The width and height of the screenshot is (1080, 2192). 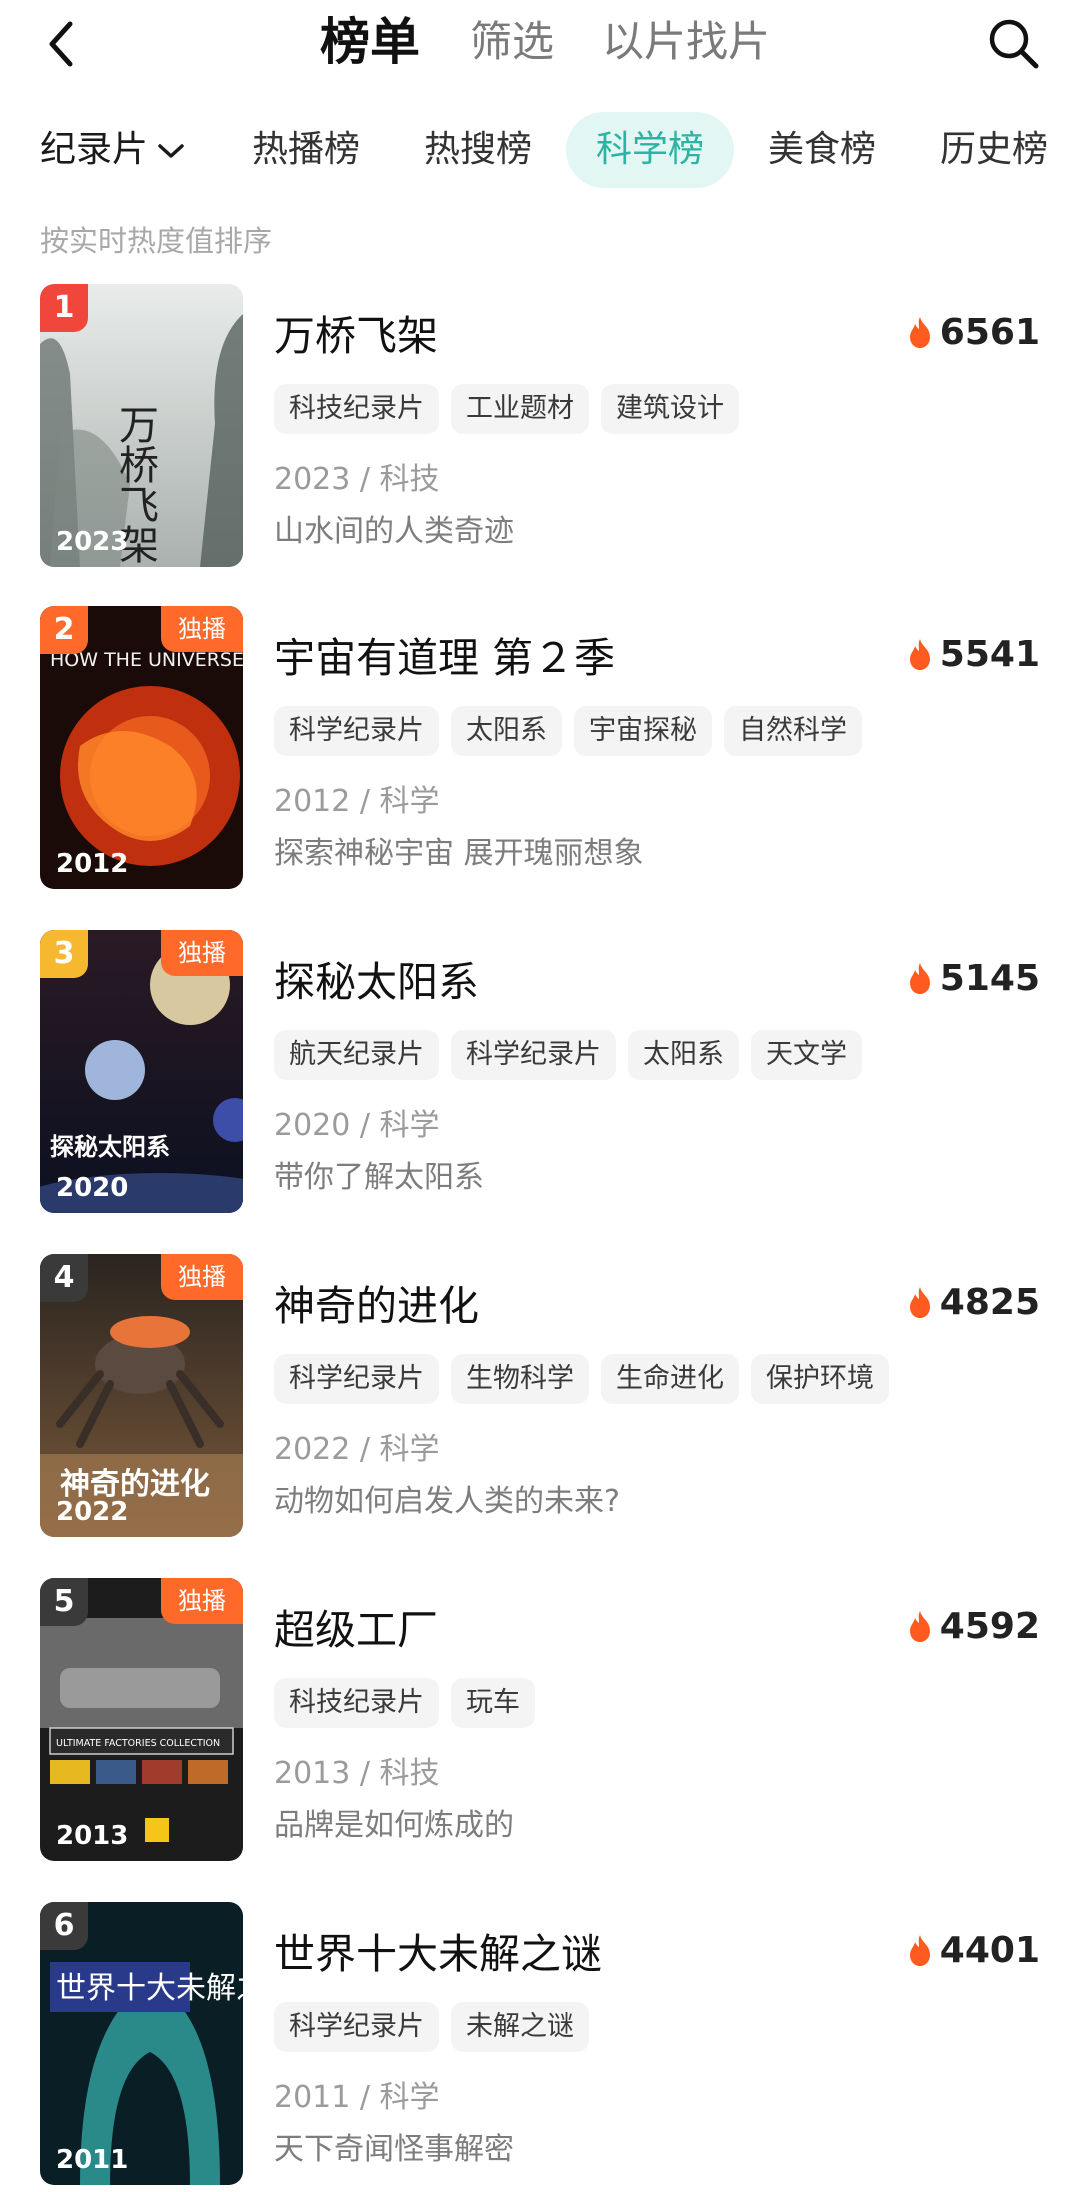 What do you see at coordinates (64, 630) in the screenshot?
I see `rank-badge: 2` at bounding box center [64, 630].